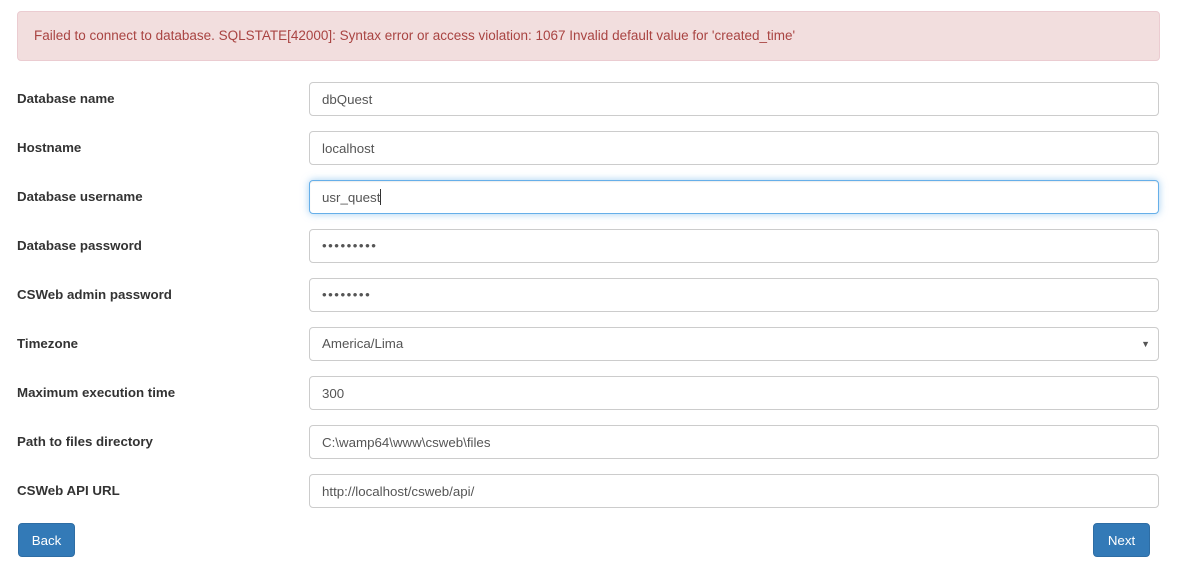  Describe the element at coordinates (48, 343) in the screenshot. I see `label-timezone: Timezone` at that location.